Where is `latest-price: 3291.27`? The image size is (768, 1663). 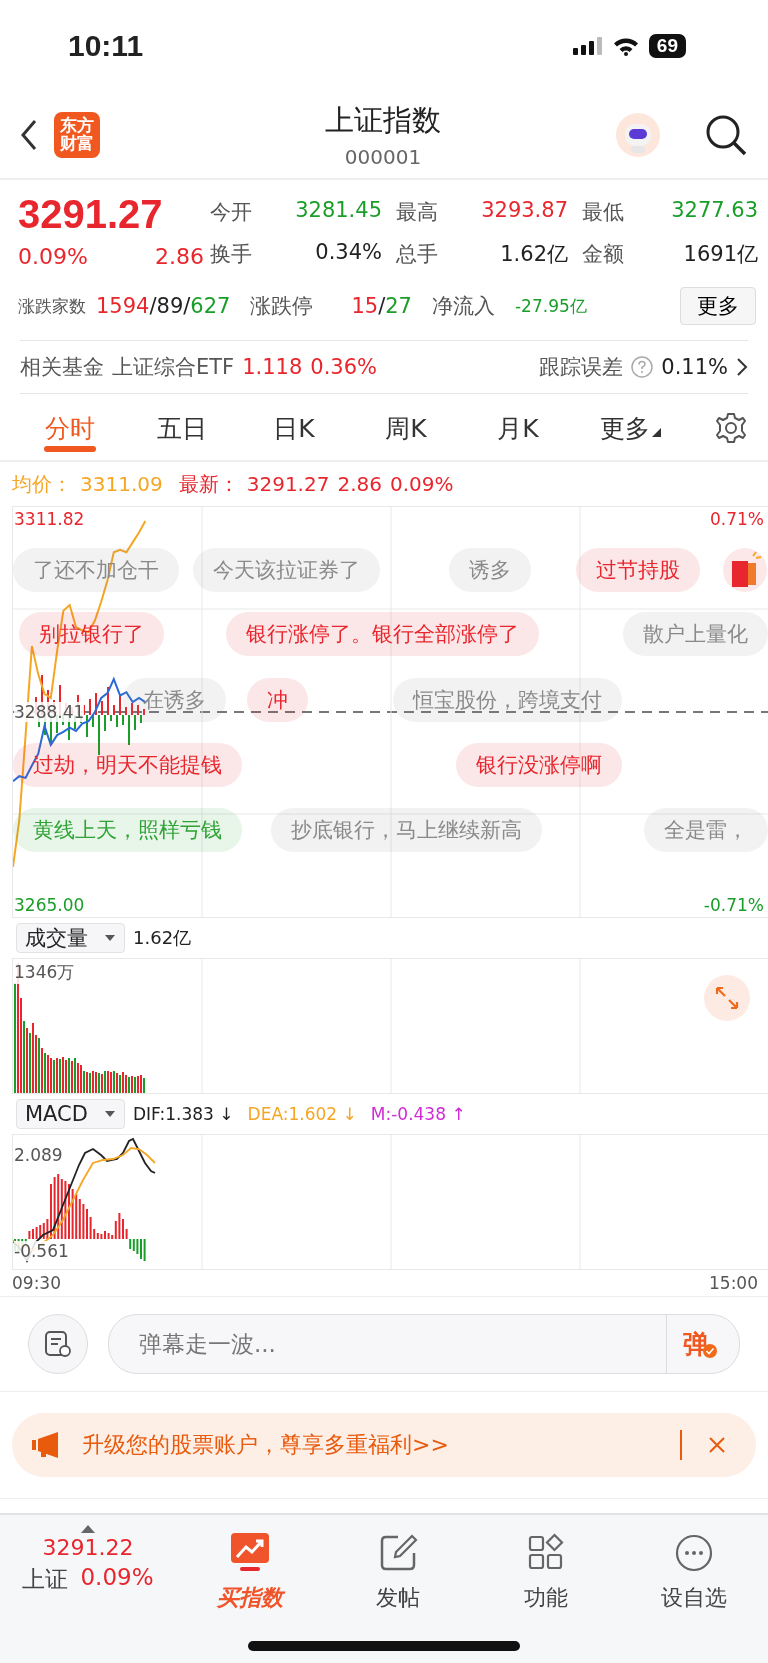
latest-price: 3291.27 is located at coordinates (288, 484).